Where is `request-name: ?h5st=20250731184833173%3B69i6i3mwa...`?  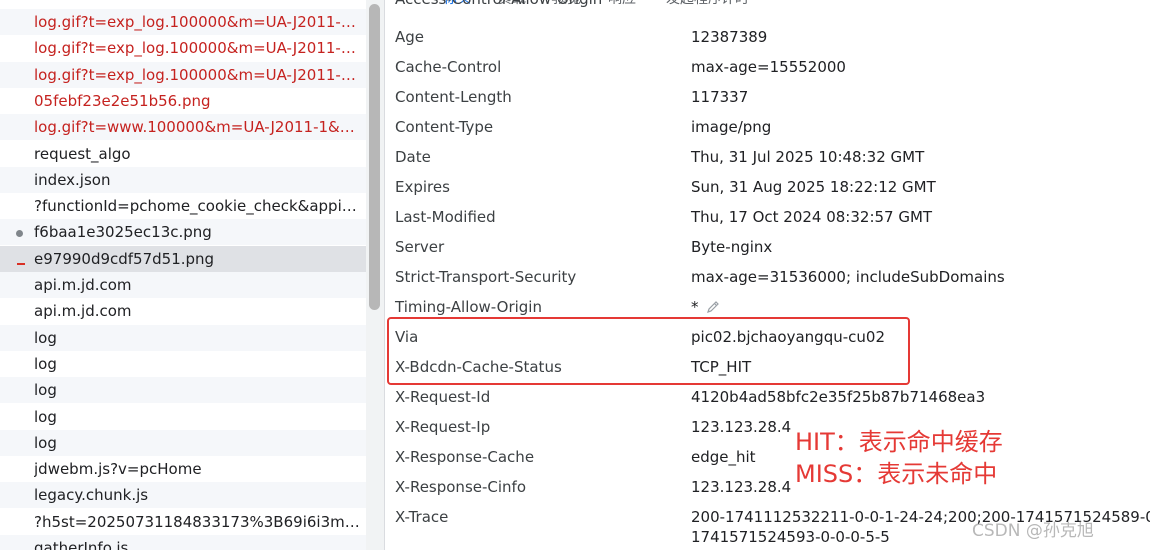 request-name: ?h5st=20250731184833173%3B69i6i3mwa... is located at coordinates (198, 521).